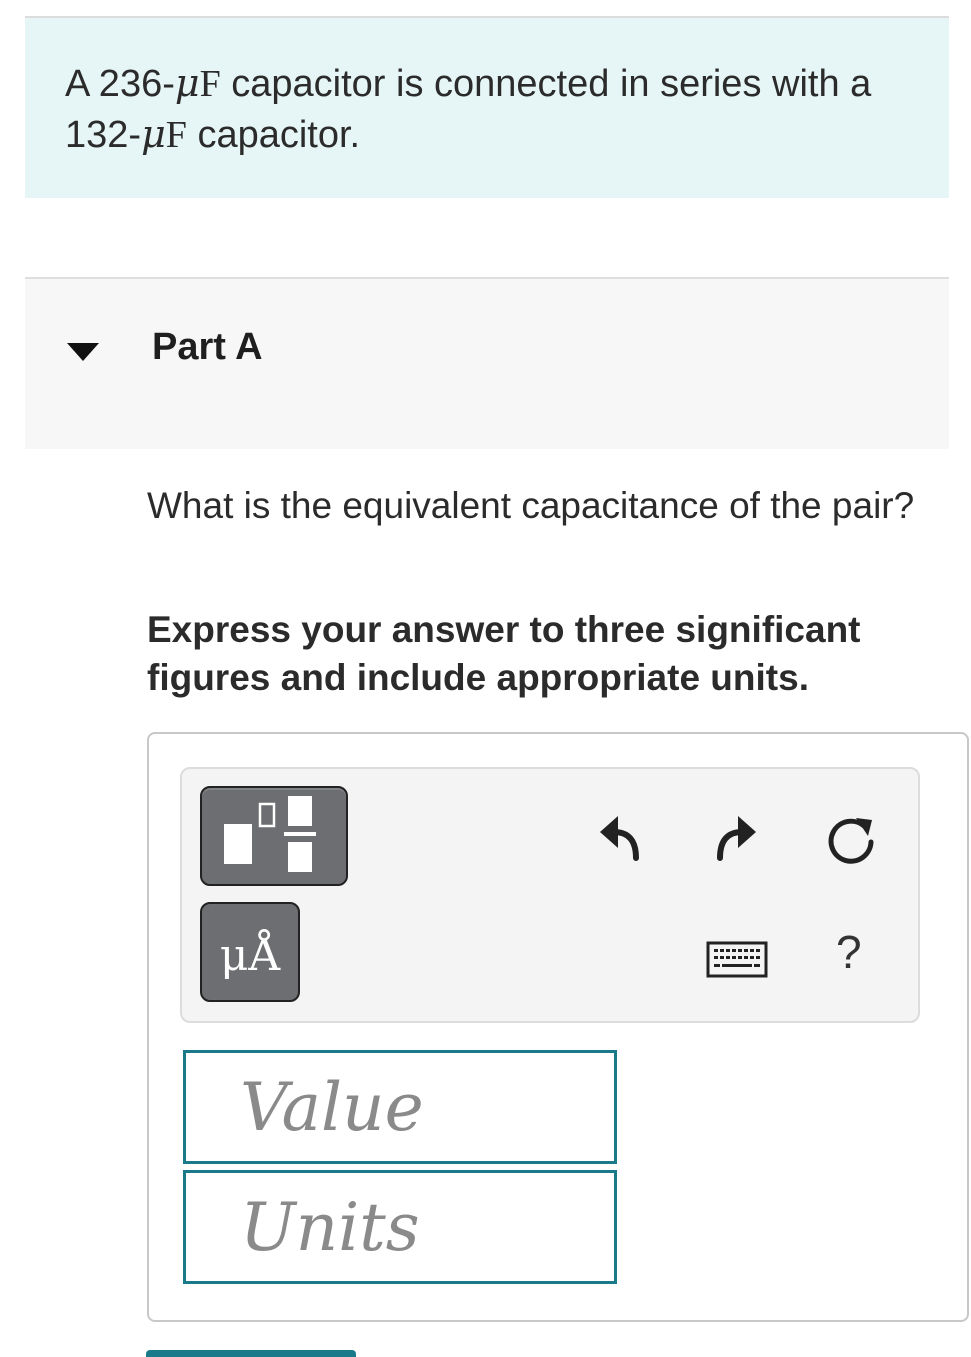 This screenshot has width=971, height=1357. What do you see at coordinates (737, 960) in the screenshot?
I see `keyboard-icon` at bounding box center [737, 960].